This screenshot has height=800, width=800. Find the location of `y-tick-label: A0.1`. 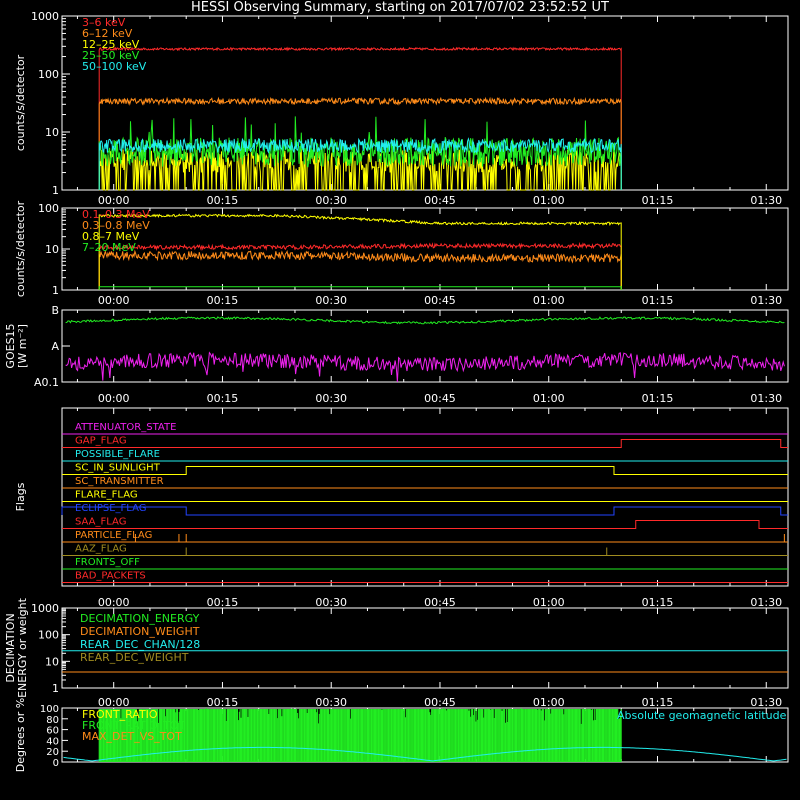

y-tick-label: A0.1 is located at coordinates (46, 382).